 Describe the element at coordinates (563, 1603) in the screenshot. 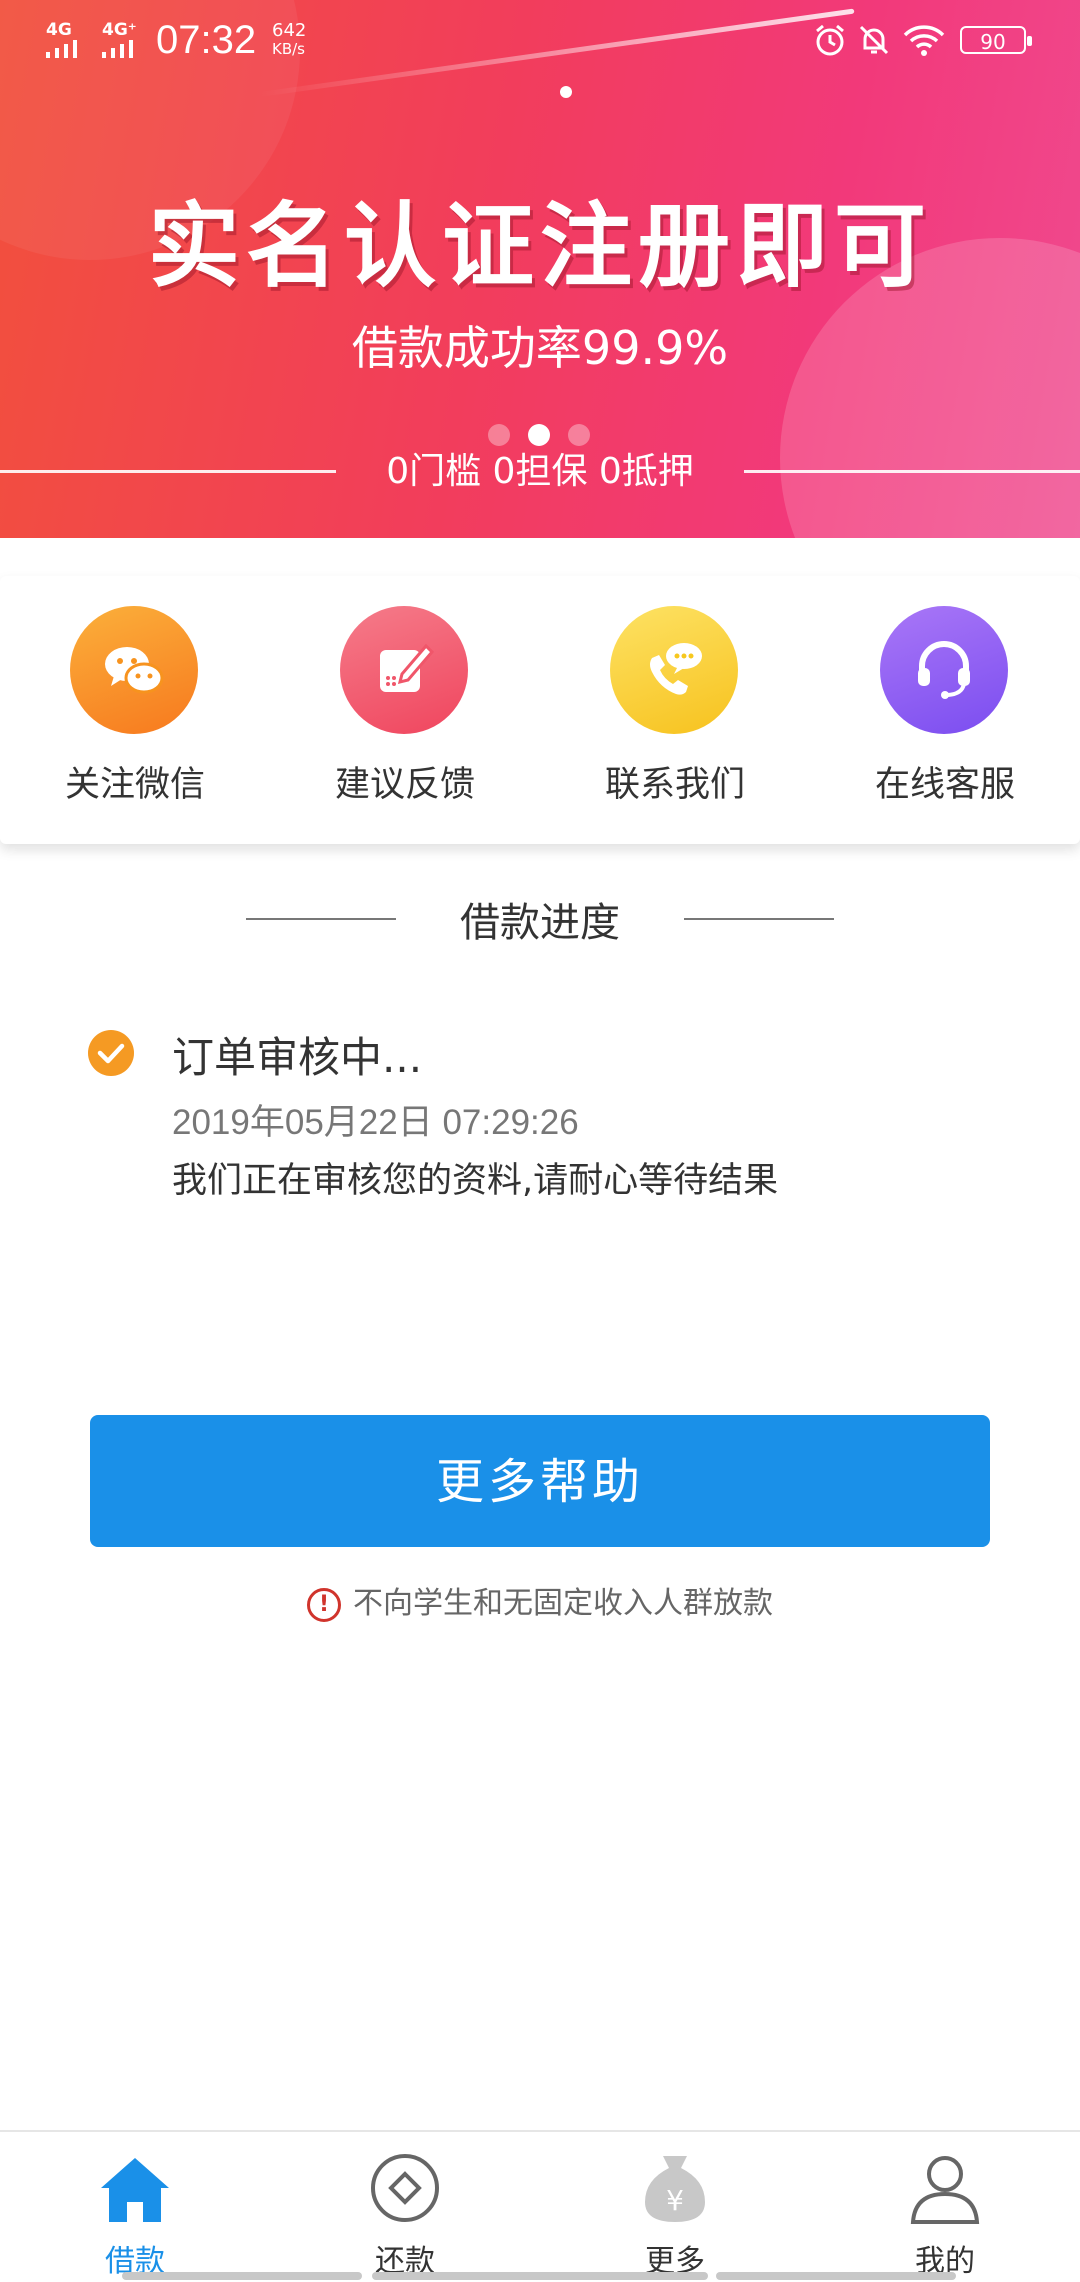

I see `notice-text: 不向学生和无固定收入人群放款` at that location.